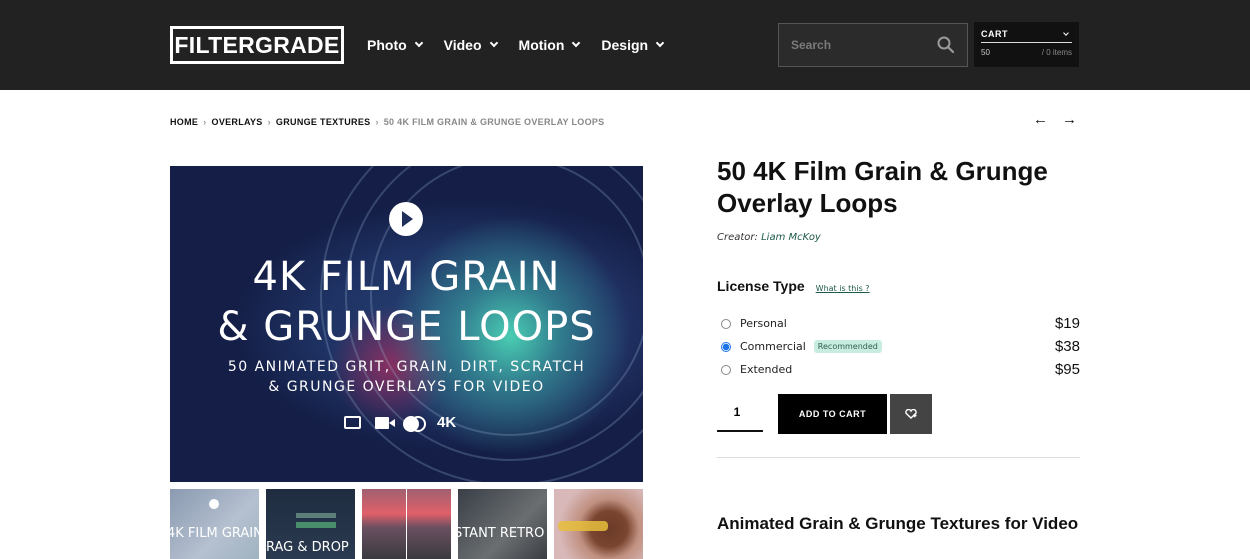  What do you see at coordinates (1040, 120) in the screenshot?
I see `prev-arrow-icon: ←` at bounding box center [1040, 120].